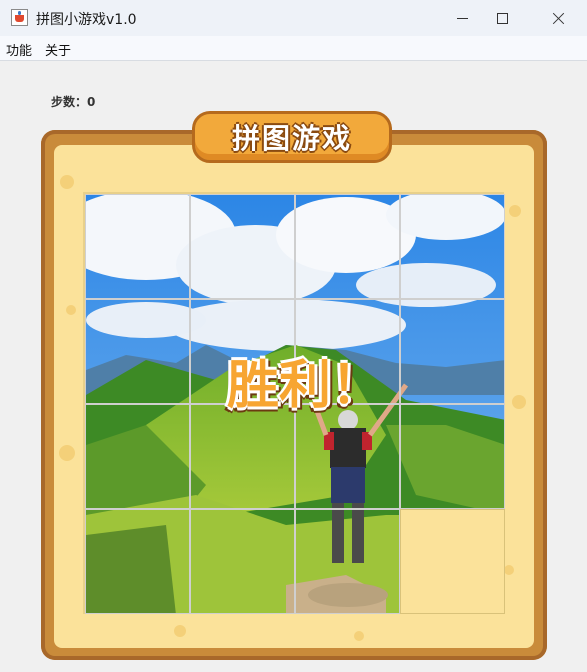 The height and width of the screenshot is (672, 587). I want to click on game-title-banner: 拼图游戏, so click(292, 137).